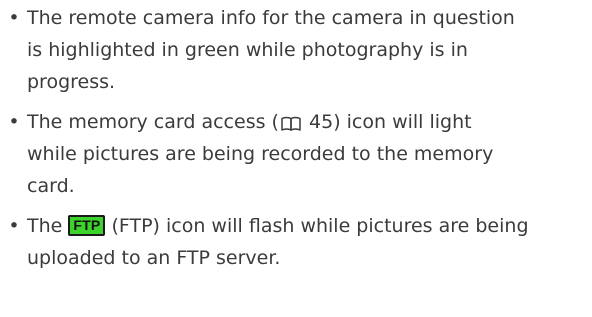  What do you see at coordinates (51, 186) in the screenshot?
I see `text-line: card.` at bounding box center [51, 186].